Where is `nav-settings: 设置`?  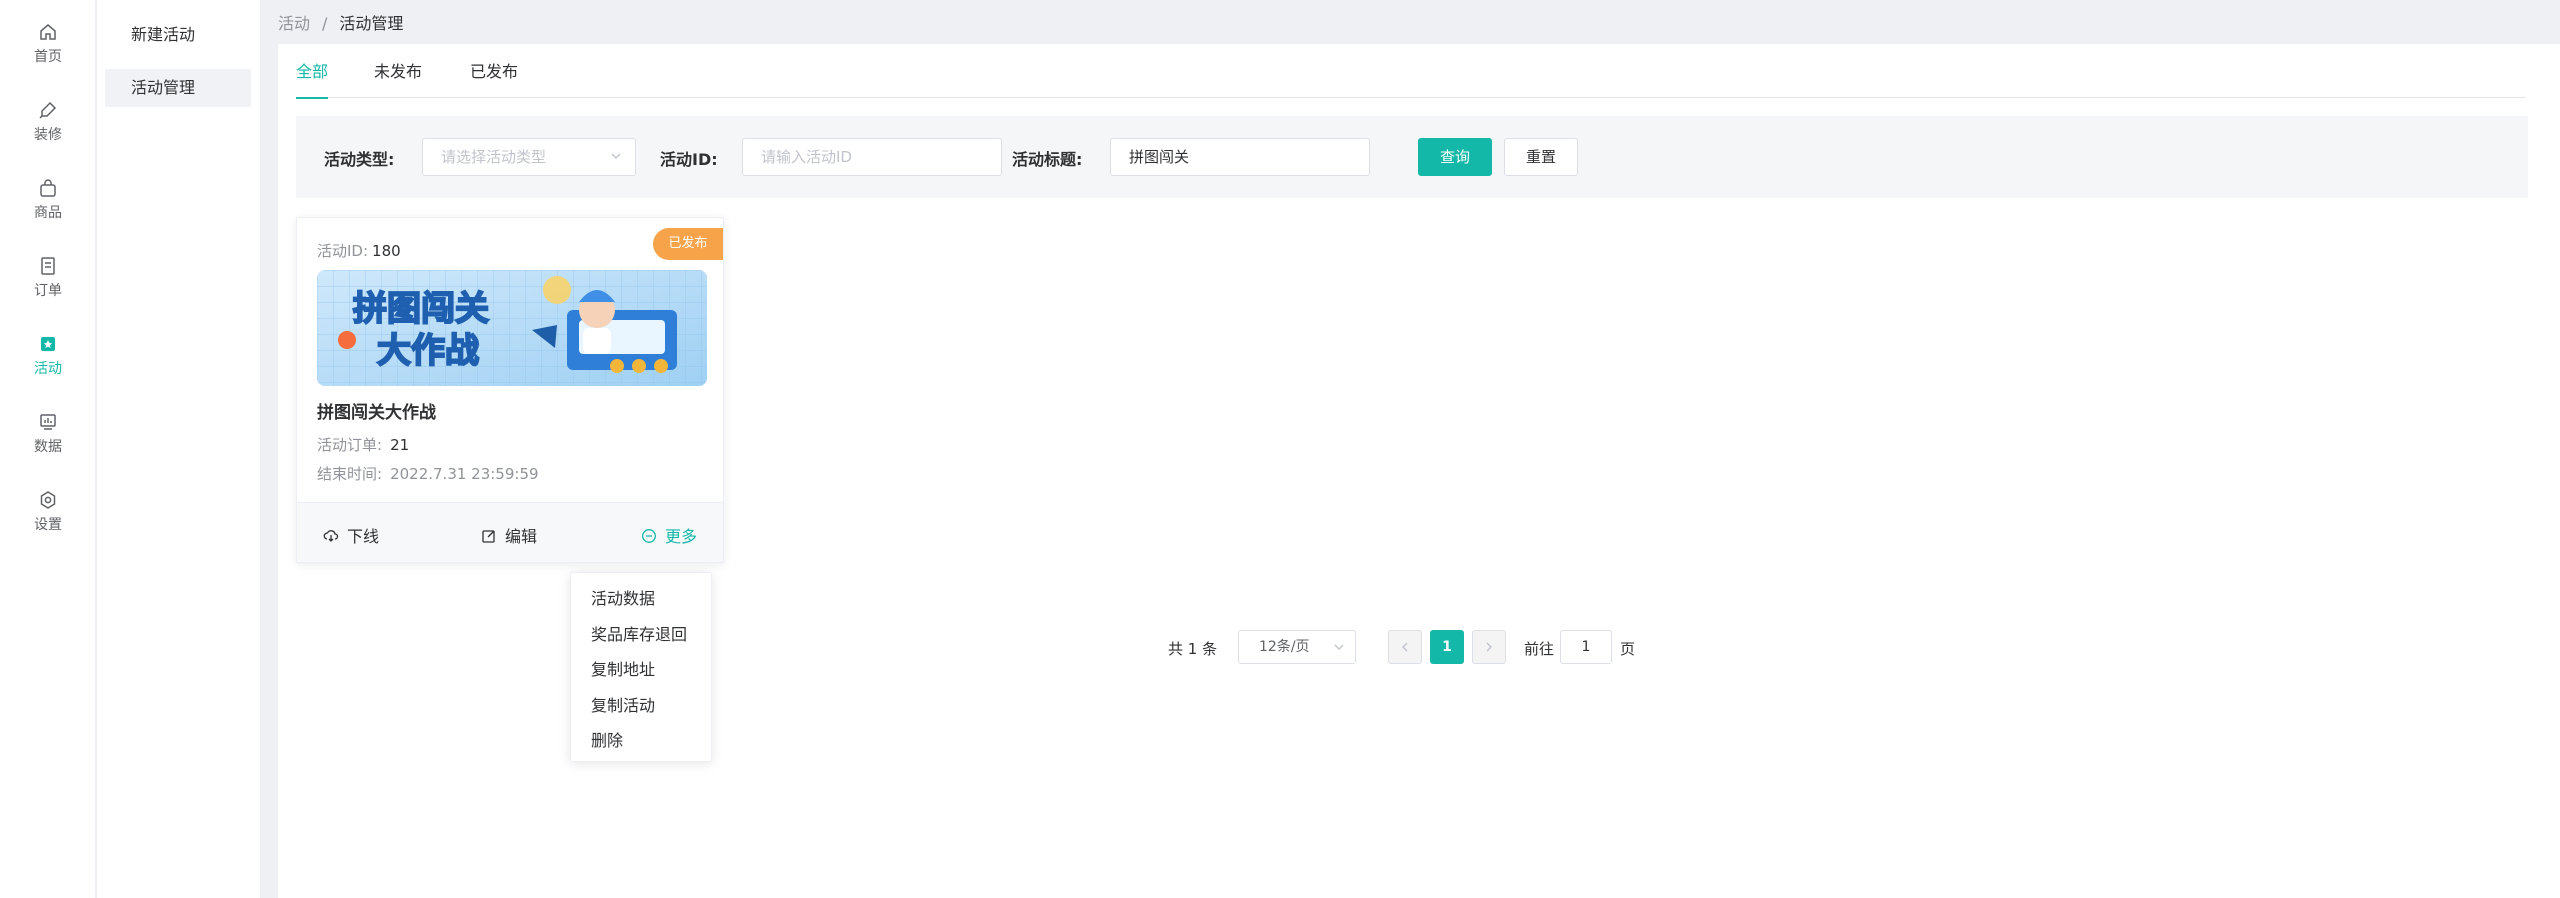
nav-settings: 设置 is located at coordinates (48, 503).